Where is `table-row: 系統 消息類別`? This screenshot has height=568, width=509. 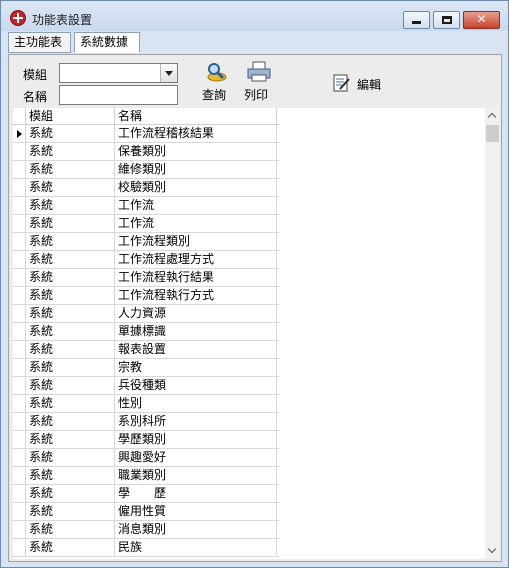
table-row: 系統 消息類別 is located at coordinates (146, 530).